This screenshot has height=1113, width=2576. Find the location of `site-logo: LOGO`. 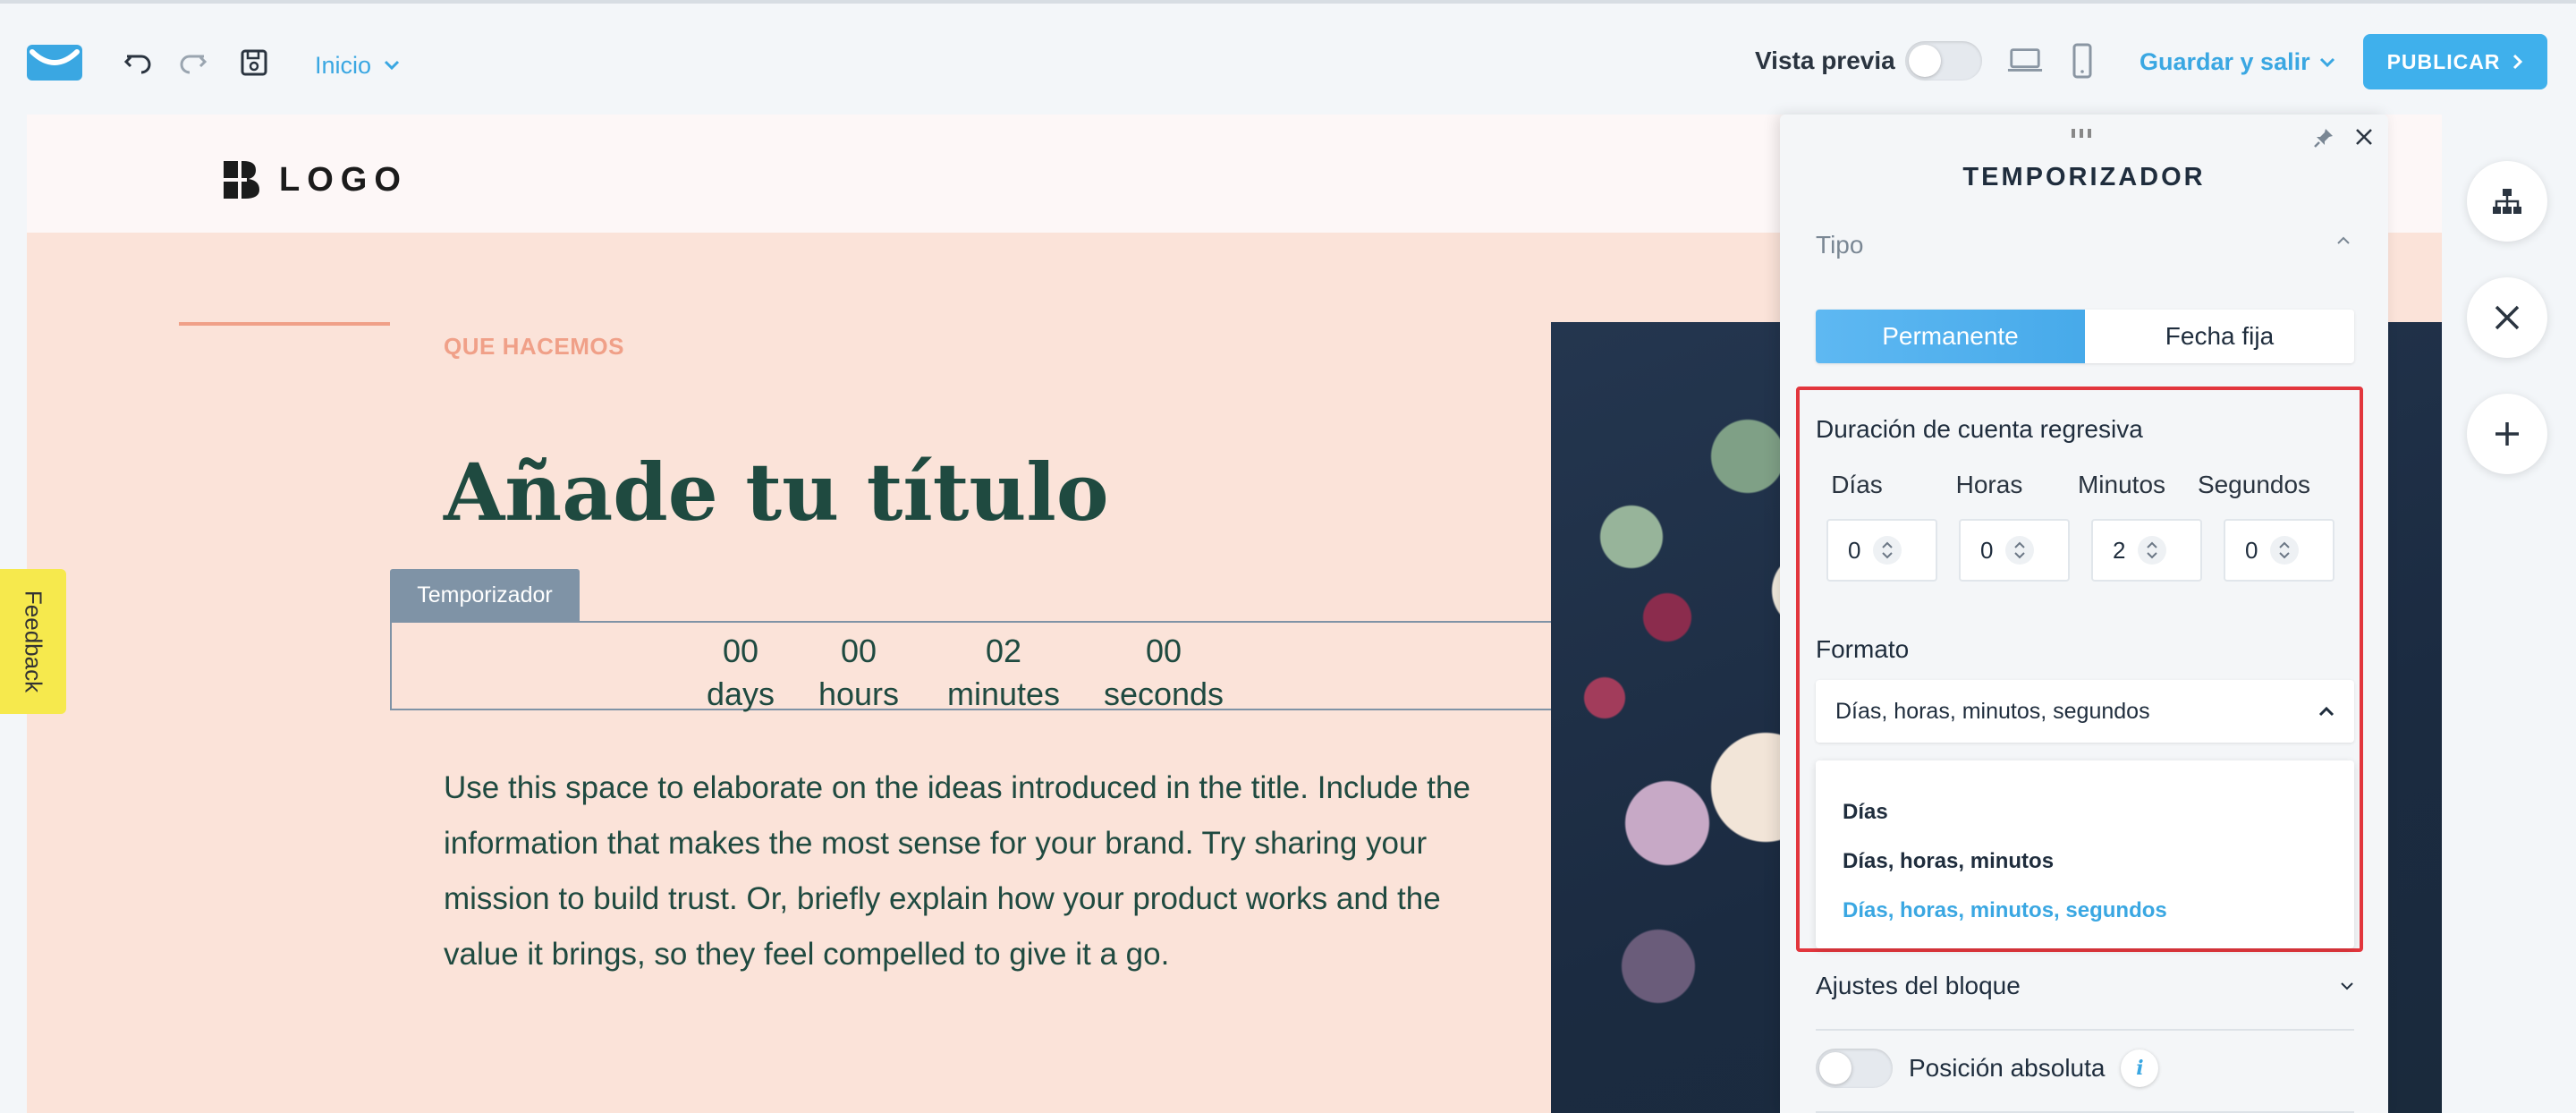

site-logo: LOGO is located at coordinates (314, 179).